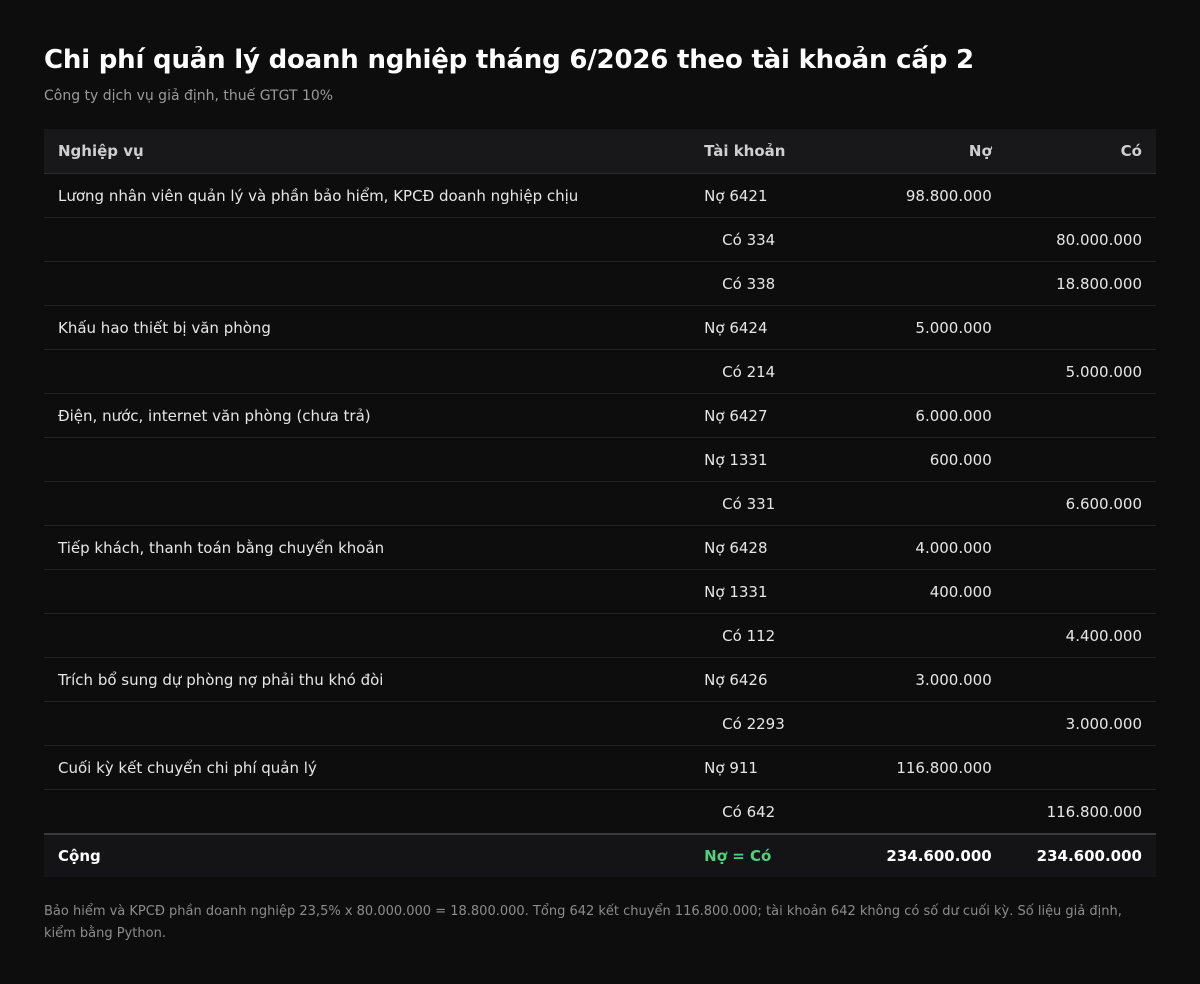 Image resolution: width=1200 pixels, height=984 pixels. Describe the element at coordinates (1080, 239) in the screenshot. I see `row-credit: 80.000.000` at that location.